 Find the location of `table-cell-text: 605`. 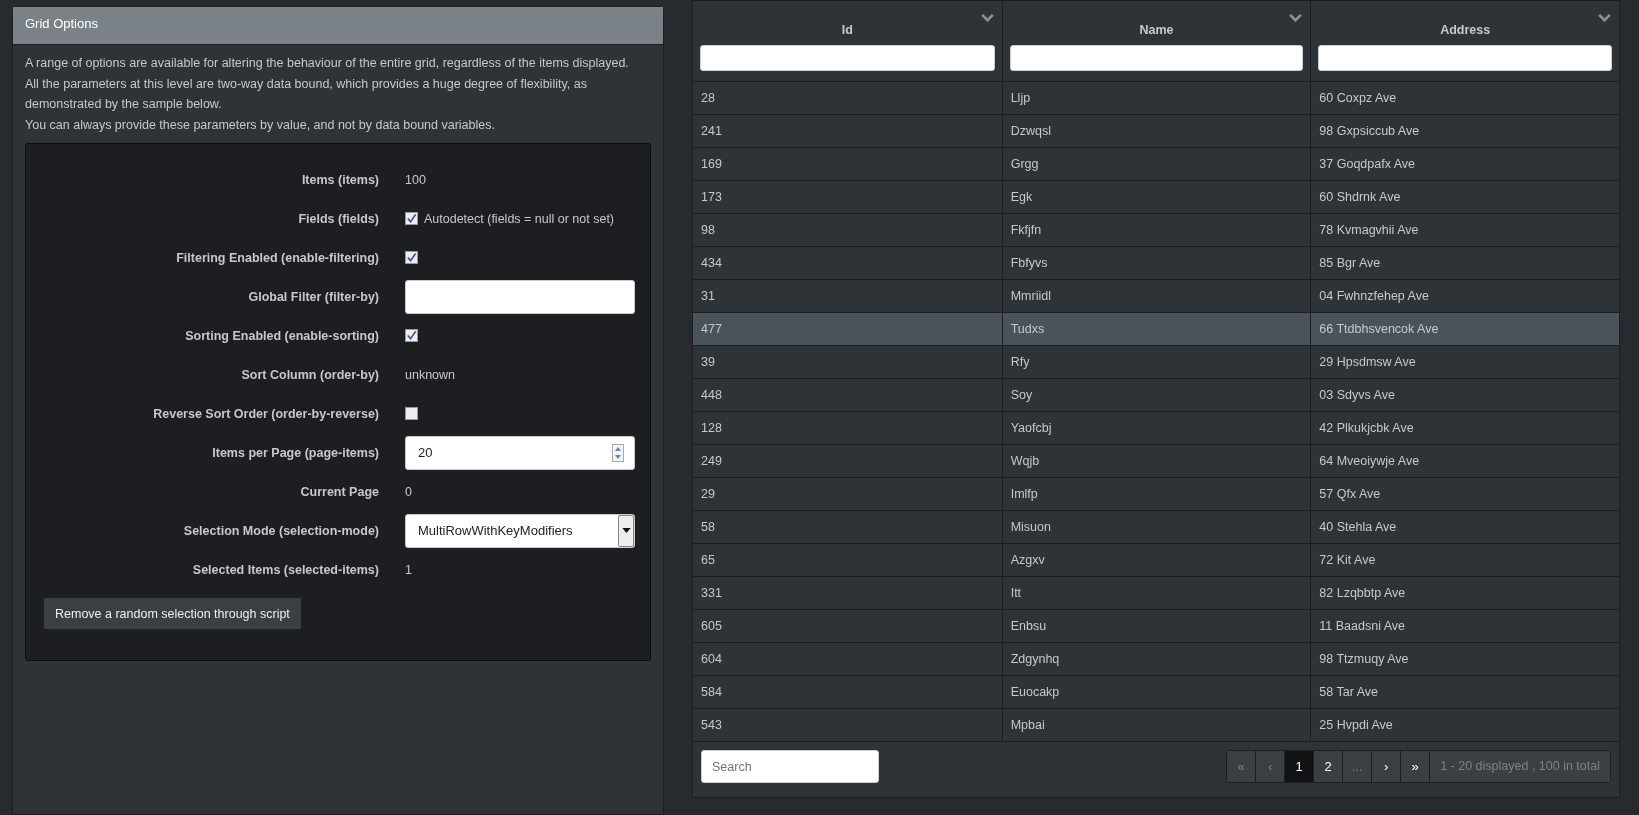

table-cell-text: 605 is located at coordinates (711, 626).